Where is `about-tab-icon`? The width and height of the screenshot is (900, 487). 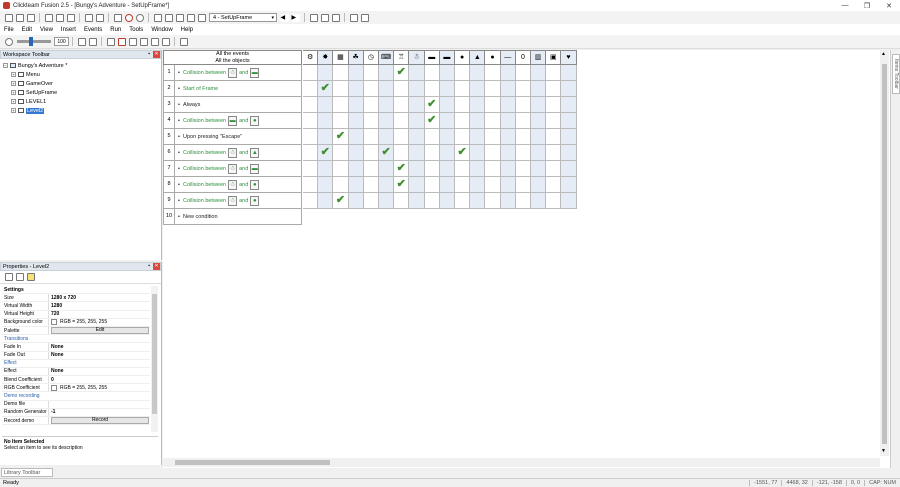
about-tab-icon is located at coordinates (30, 277).